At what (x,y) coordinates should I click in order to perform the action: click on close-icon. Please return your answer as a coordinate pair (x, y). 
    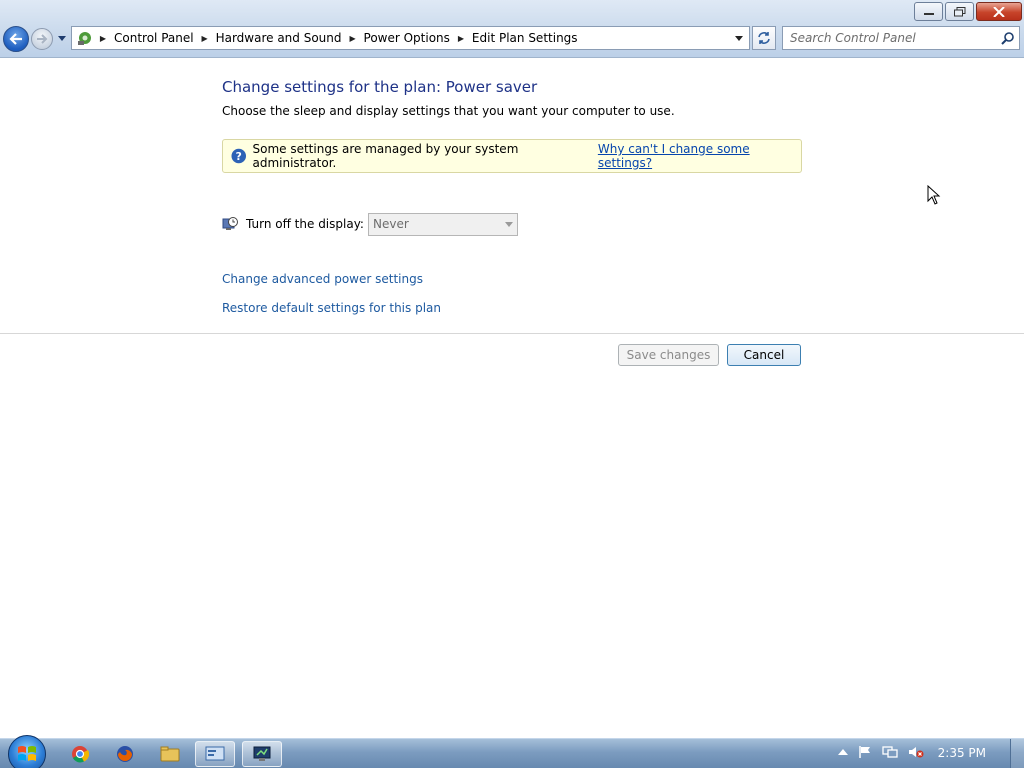
    Looking at the image, I should click on (999, 11).